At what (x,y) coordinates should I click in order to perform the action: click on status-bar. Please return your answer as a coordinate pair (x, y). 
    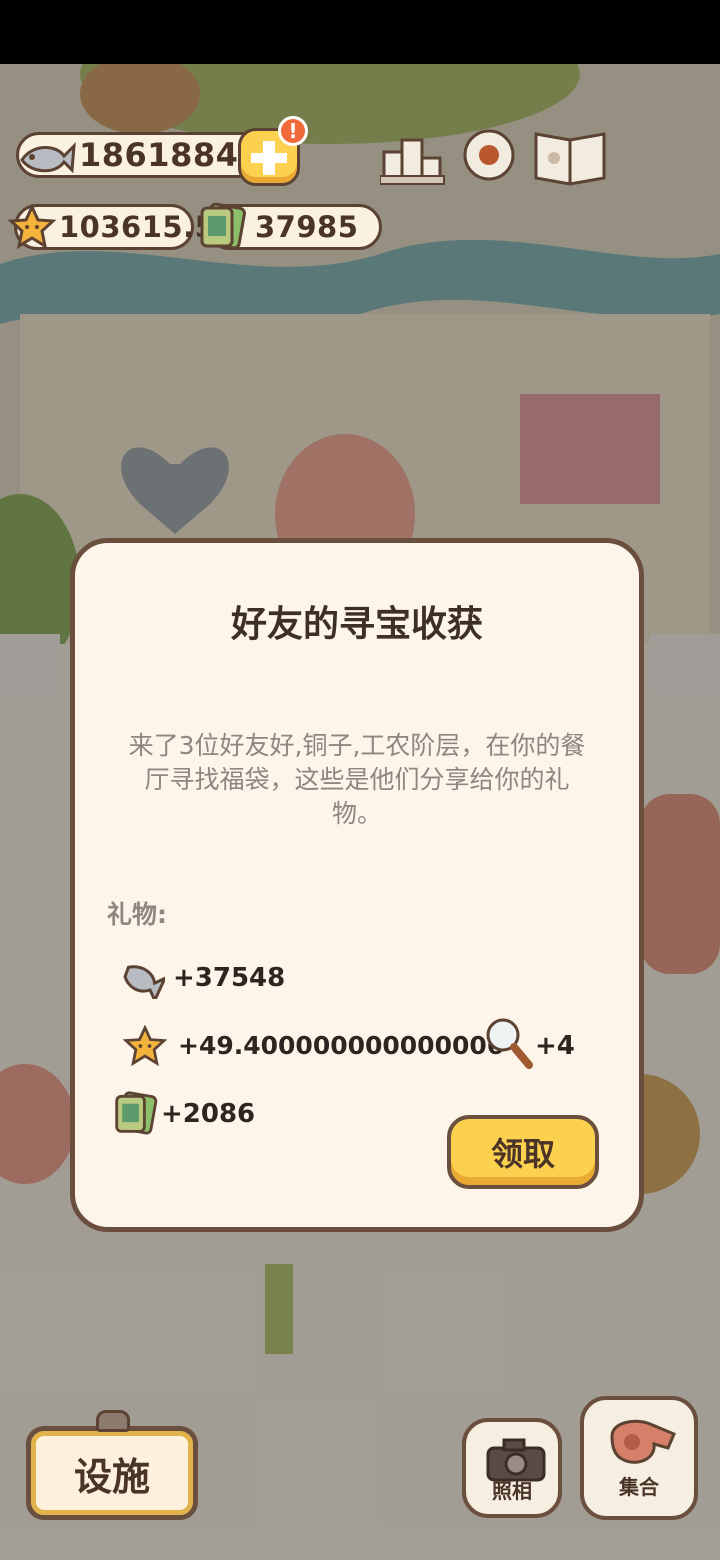
    Looking at the image, I should click on (360, 32).